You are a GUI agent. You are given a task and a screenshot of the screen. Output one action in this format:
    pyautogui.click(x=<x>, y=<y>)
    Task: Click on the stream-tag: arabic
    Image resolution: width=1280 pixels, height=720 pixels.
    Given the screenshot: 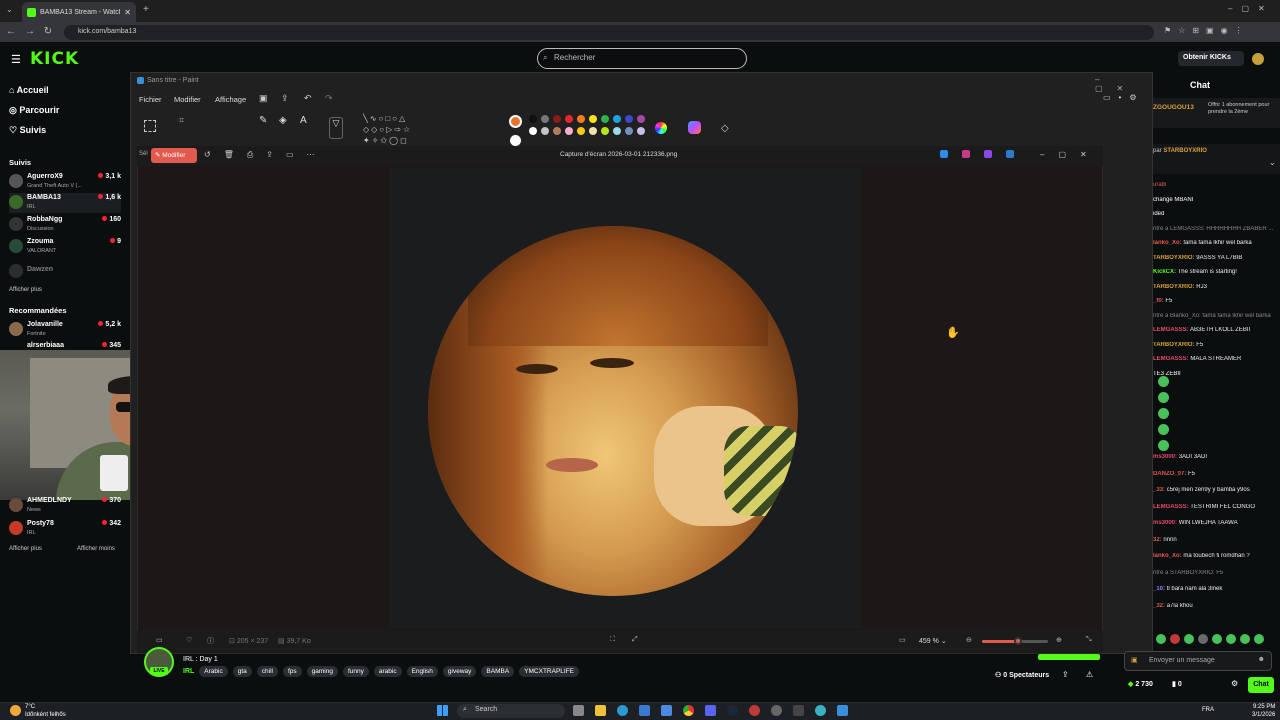 What is the action you would take?
    pyautogui.click(x=387, y=671)
    